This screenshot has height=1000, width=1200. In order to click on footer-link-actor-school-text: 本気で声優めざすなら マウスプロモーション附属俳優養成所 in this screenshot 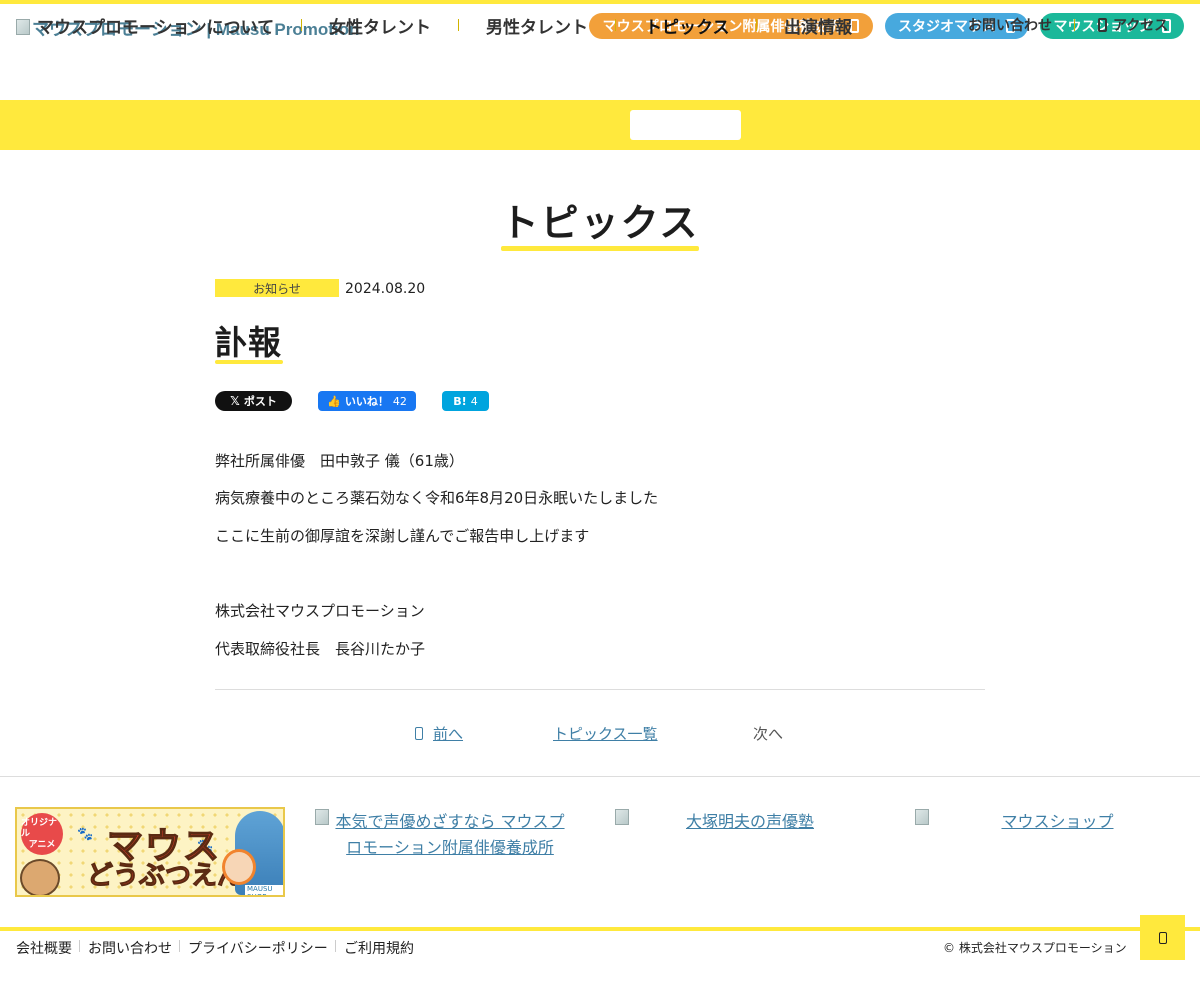, I will do `click(450, 835)`.